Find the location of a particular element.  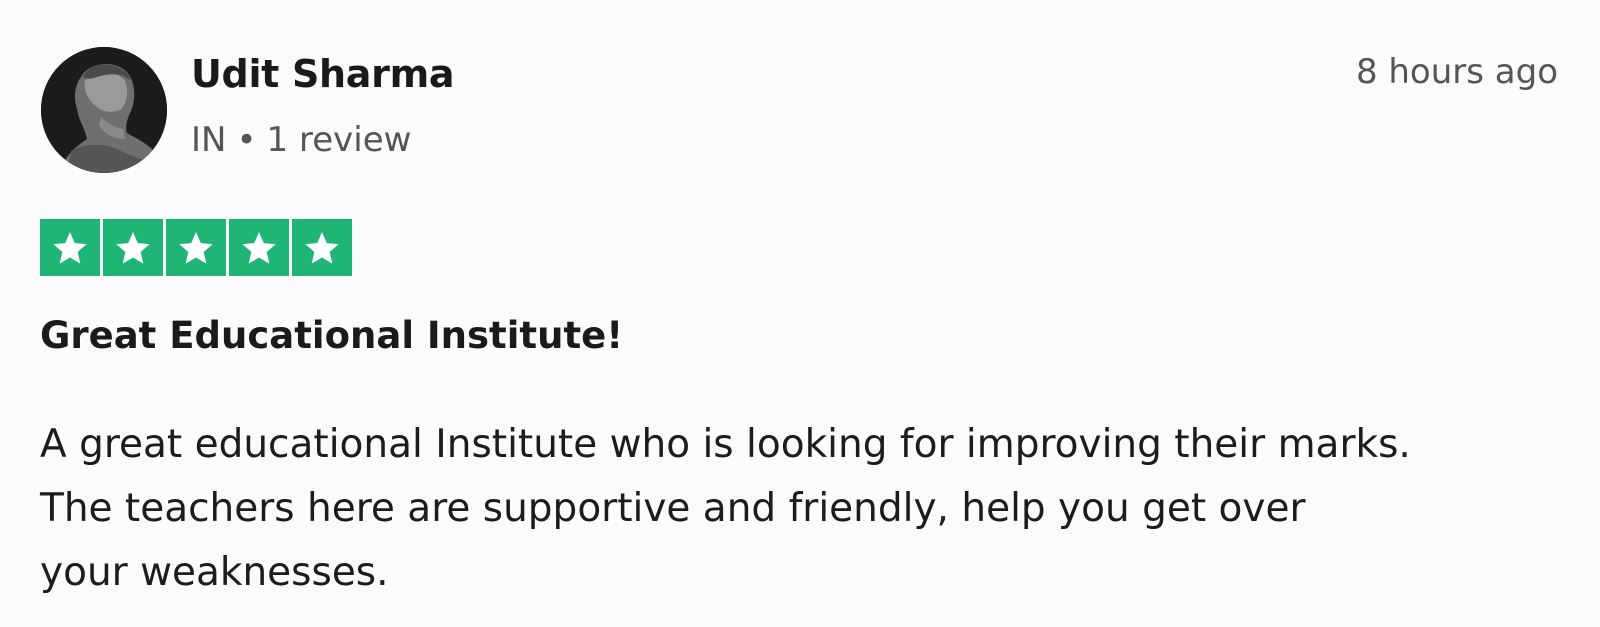

avatar is located at coordinates (104, 110).